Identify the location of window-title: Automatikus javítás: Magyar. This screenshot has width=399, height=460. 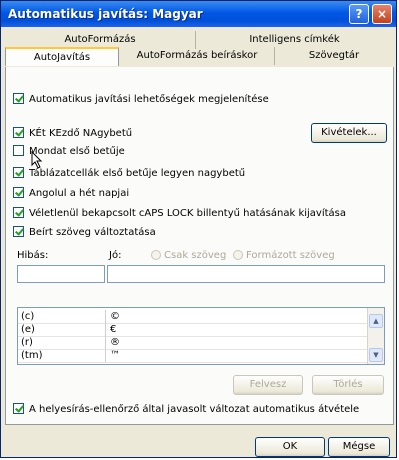
(105, 14).